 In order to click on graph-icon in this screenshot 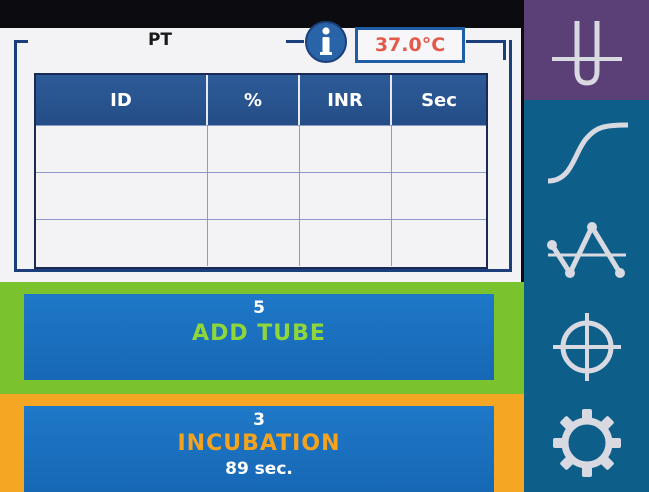, I will do `click(586, 250)`.